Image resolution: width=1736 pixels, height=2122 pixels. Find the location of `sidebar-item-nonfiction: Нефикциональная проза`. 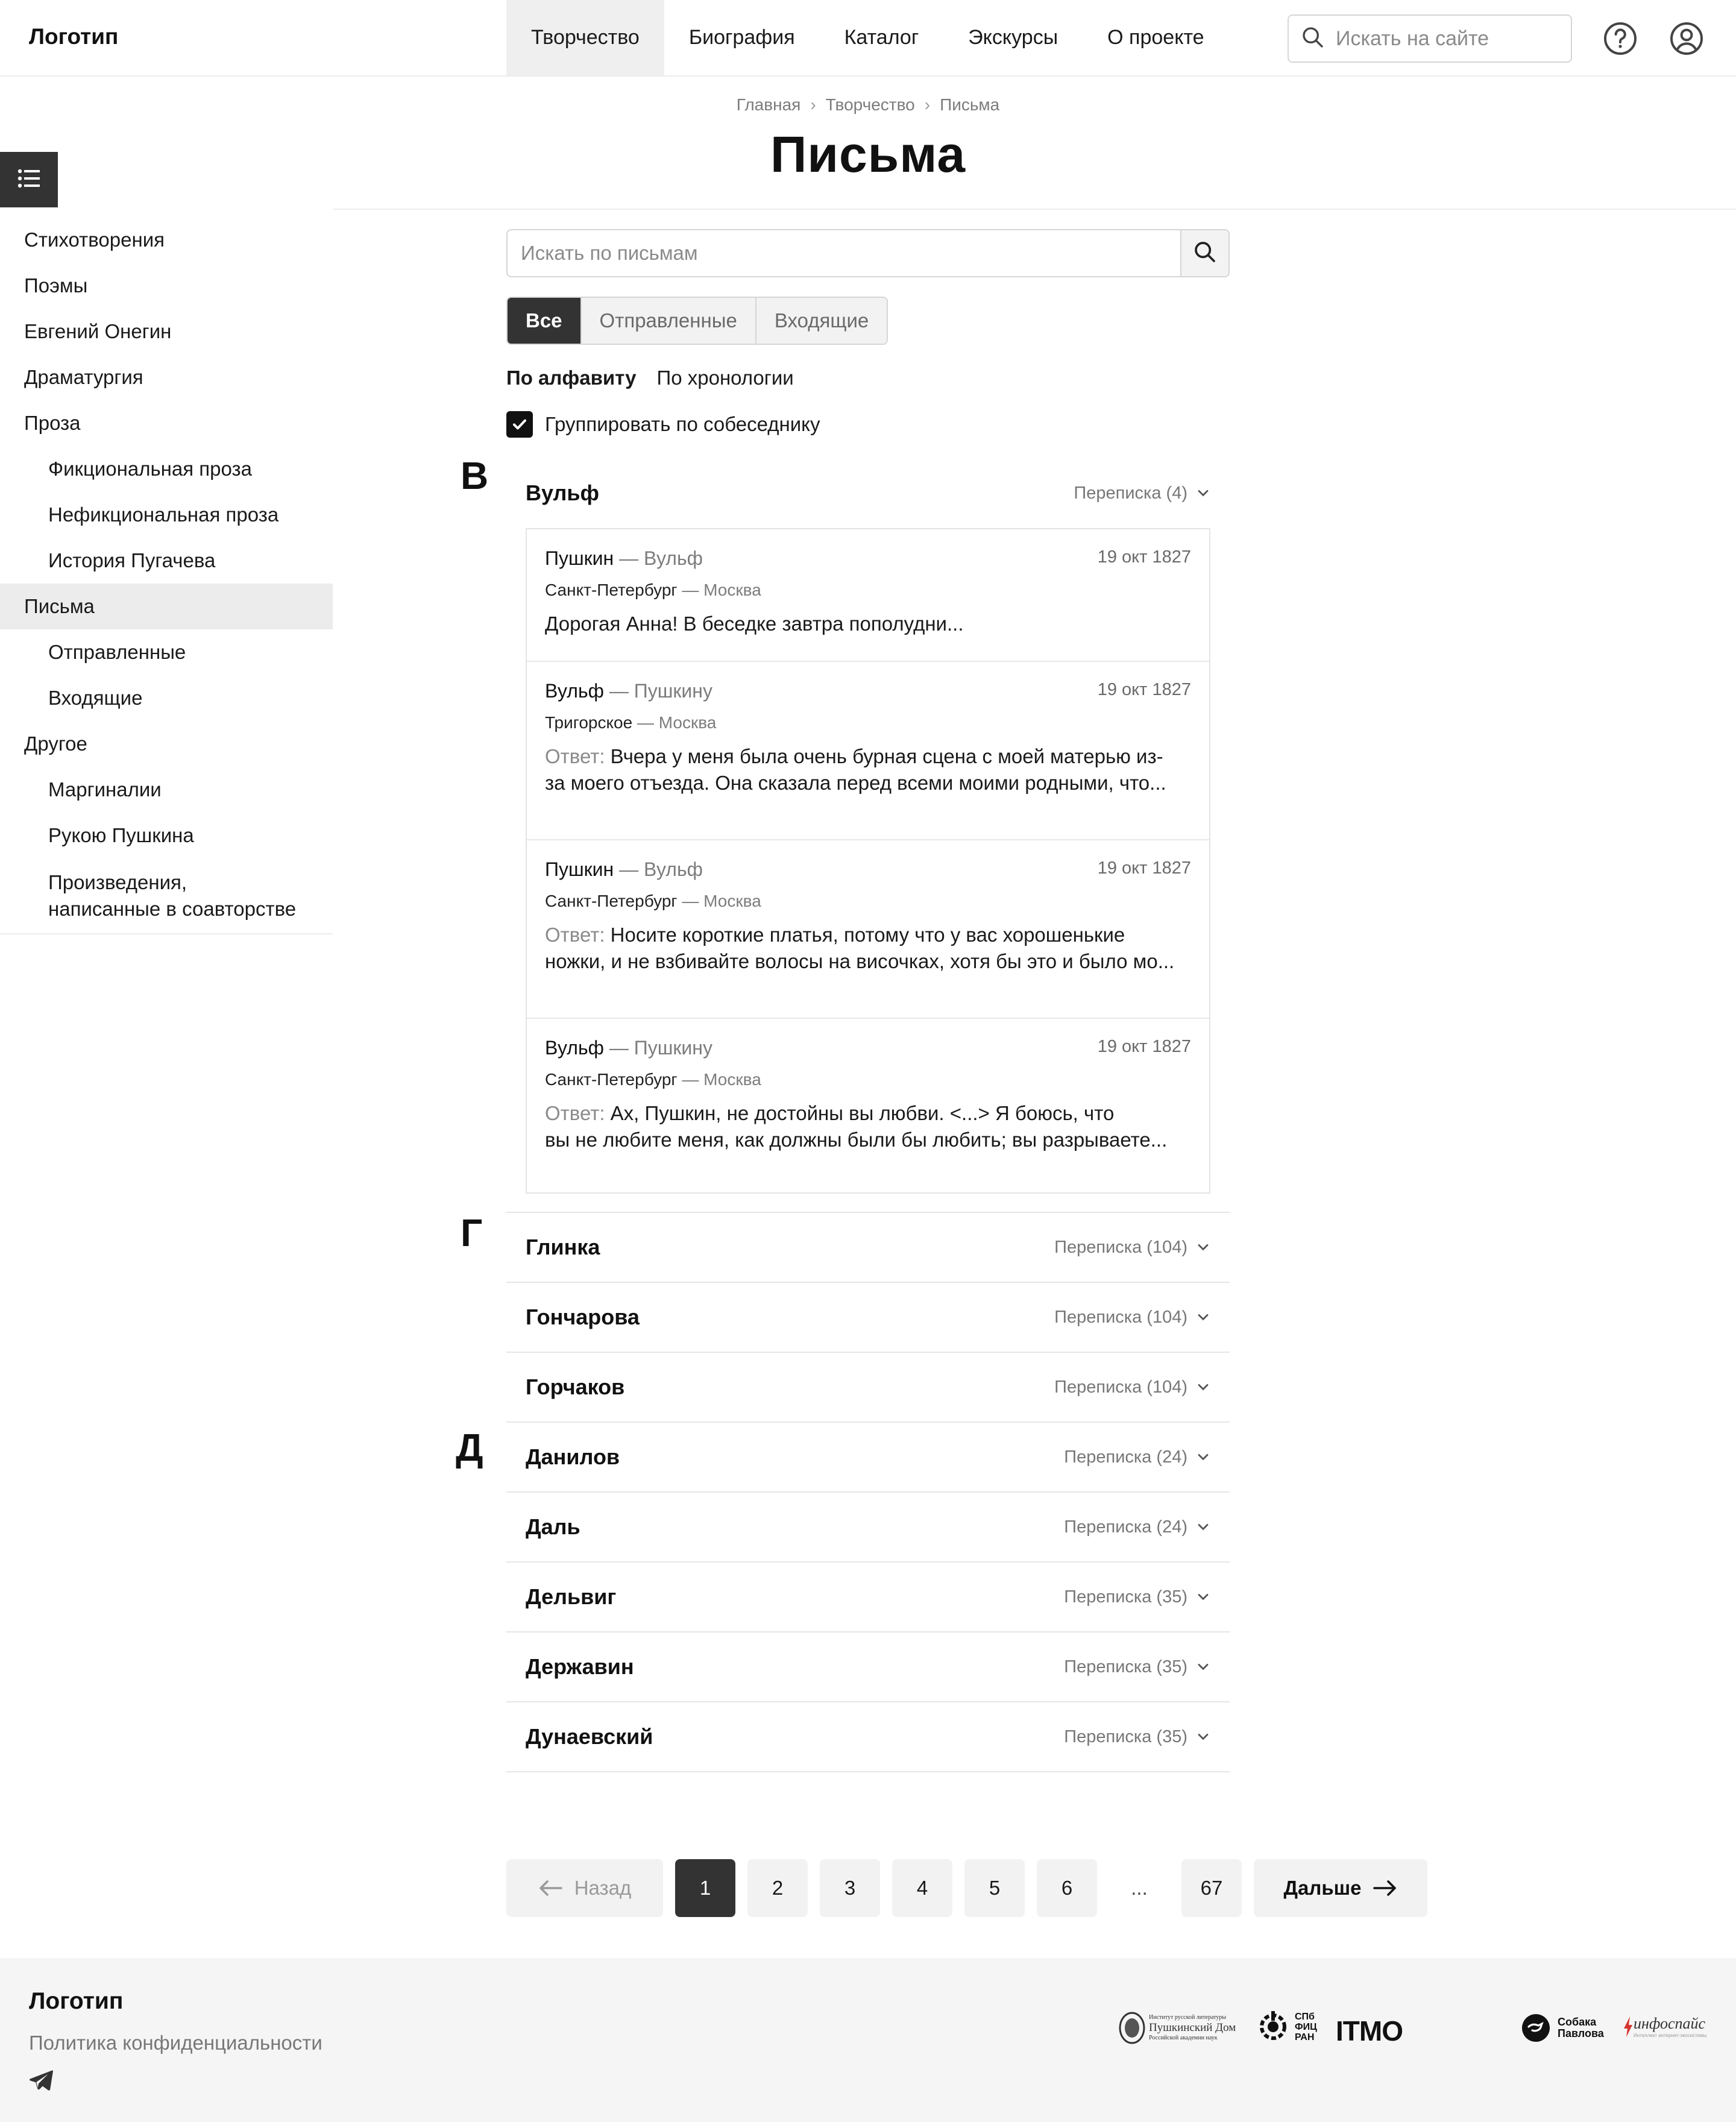

sidebar-item-nonfiction: Нефикциональная проза is located at coordinates (166, 515).